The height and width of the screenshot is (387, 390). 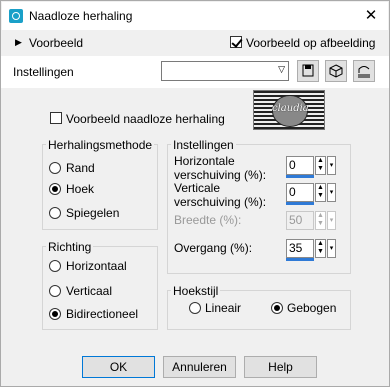 I want to click on expand-preview-icon: ▶, so click(x=18, y=42).